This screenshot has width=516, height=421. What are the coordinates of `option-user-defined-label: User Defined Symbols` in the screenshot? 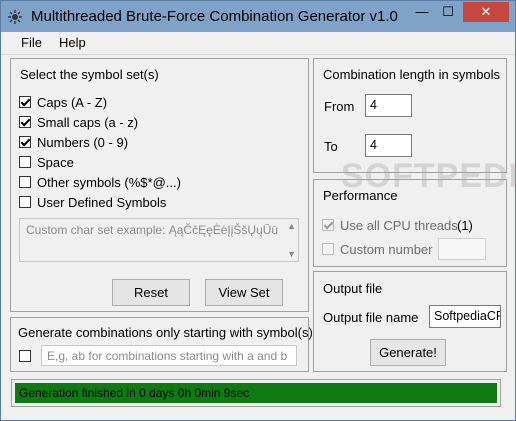 It's located at (102, 202).